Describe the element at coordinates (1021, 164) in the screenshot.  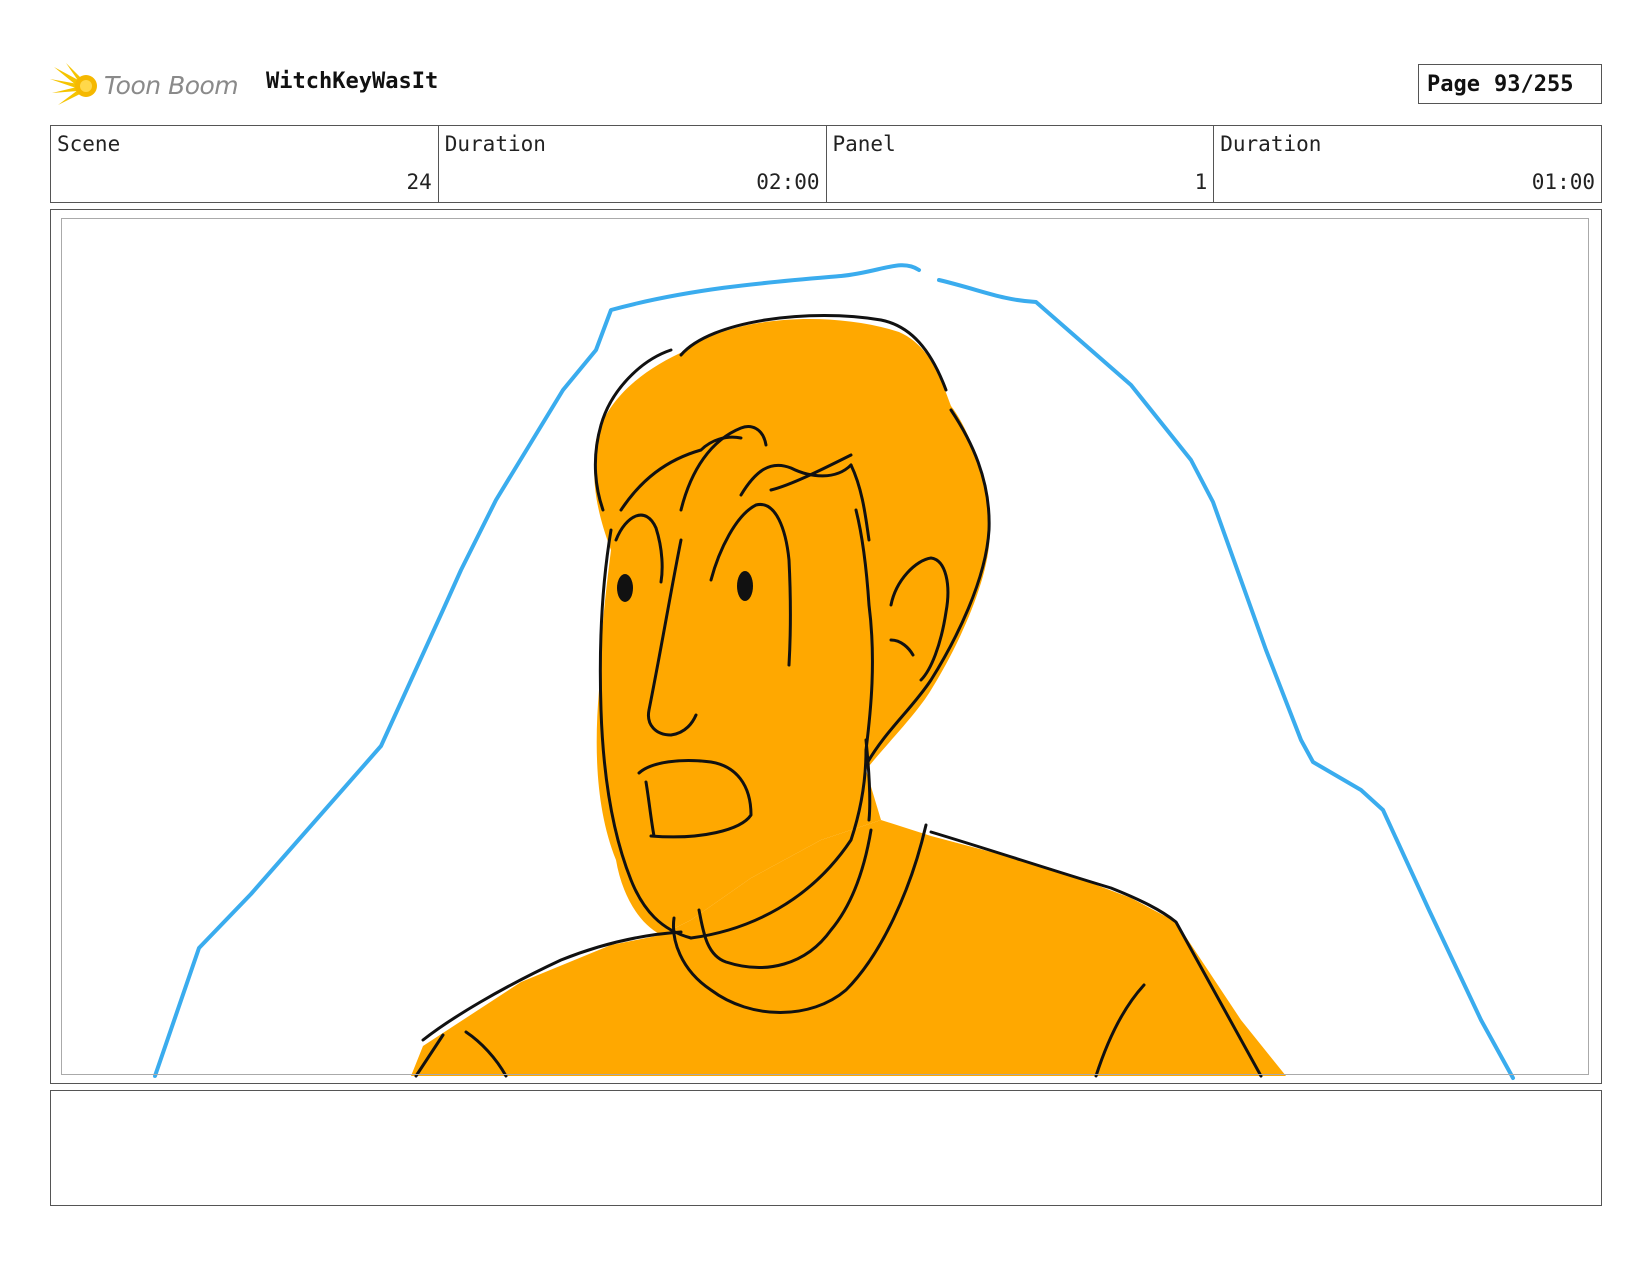
I see `panel-cell: Panel 1` at that location.